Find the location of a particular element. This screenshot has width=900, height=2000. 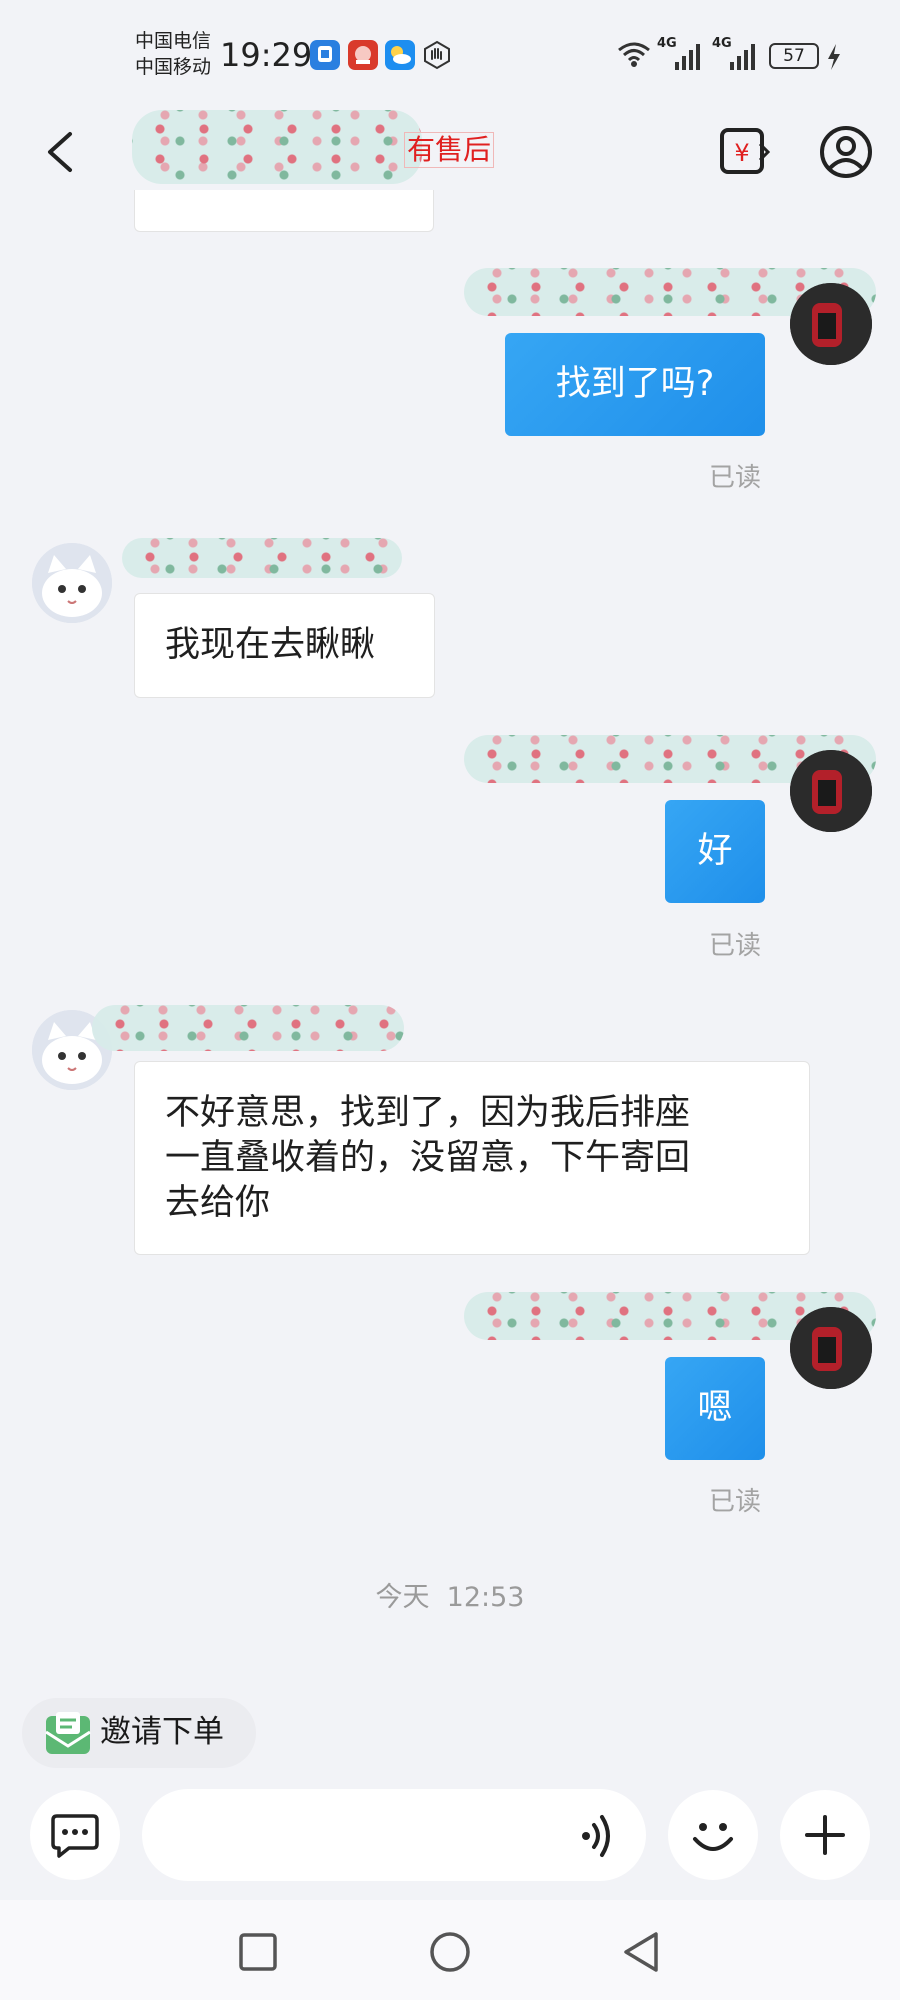

hand-gesture-icon is located at coordinates (437, 55).